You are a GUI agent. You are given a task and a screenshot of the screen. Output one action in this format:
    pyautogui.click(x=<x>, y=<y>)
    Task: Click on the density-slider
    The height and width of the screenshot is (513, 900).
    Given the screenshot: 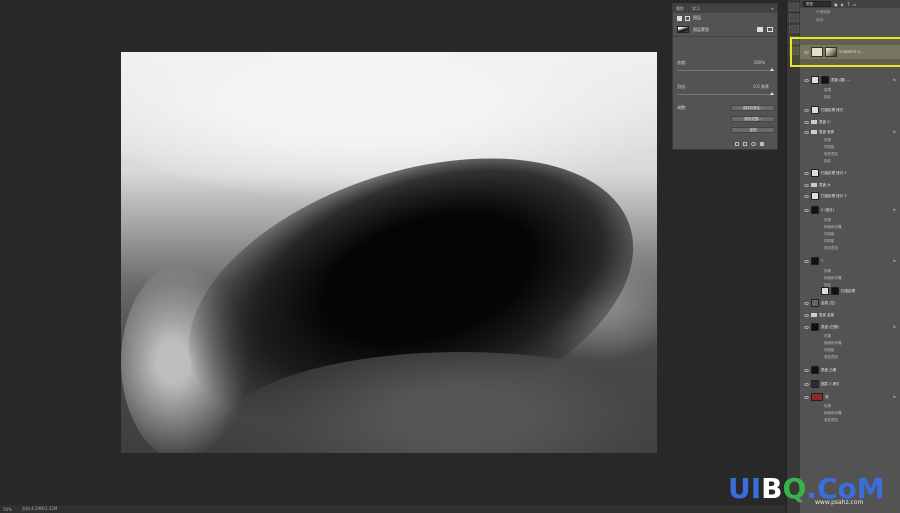 What is the action you would take?
    pyautogui.click(x=725, y=69)
    